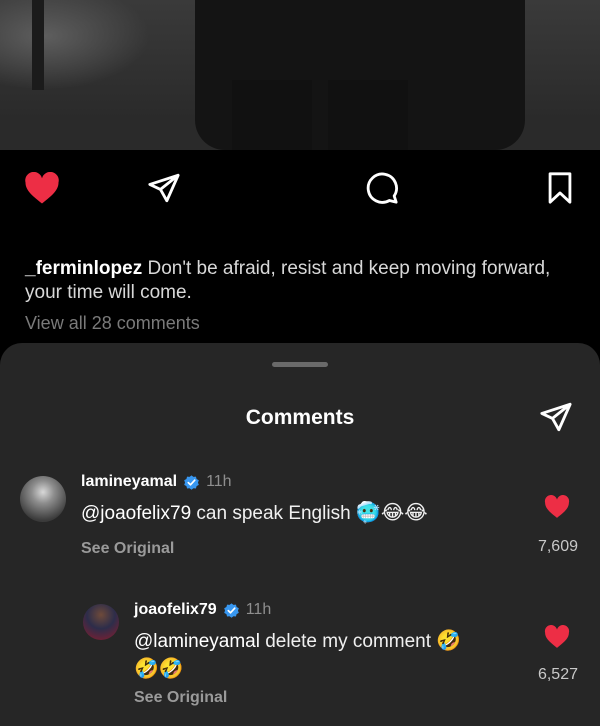  I want to click on comment-text: @joaofelix79 can speak English 🥶😂😂, so click(271, 513).